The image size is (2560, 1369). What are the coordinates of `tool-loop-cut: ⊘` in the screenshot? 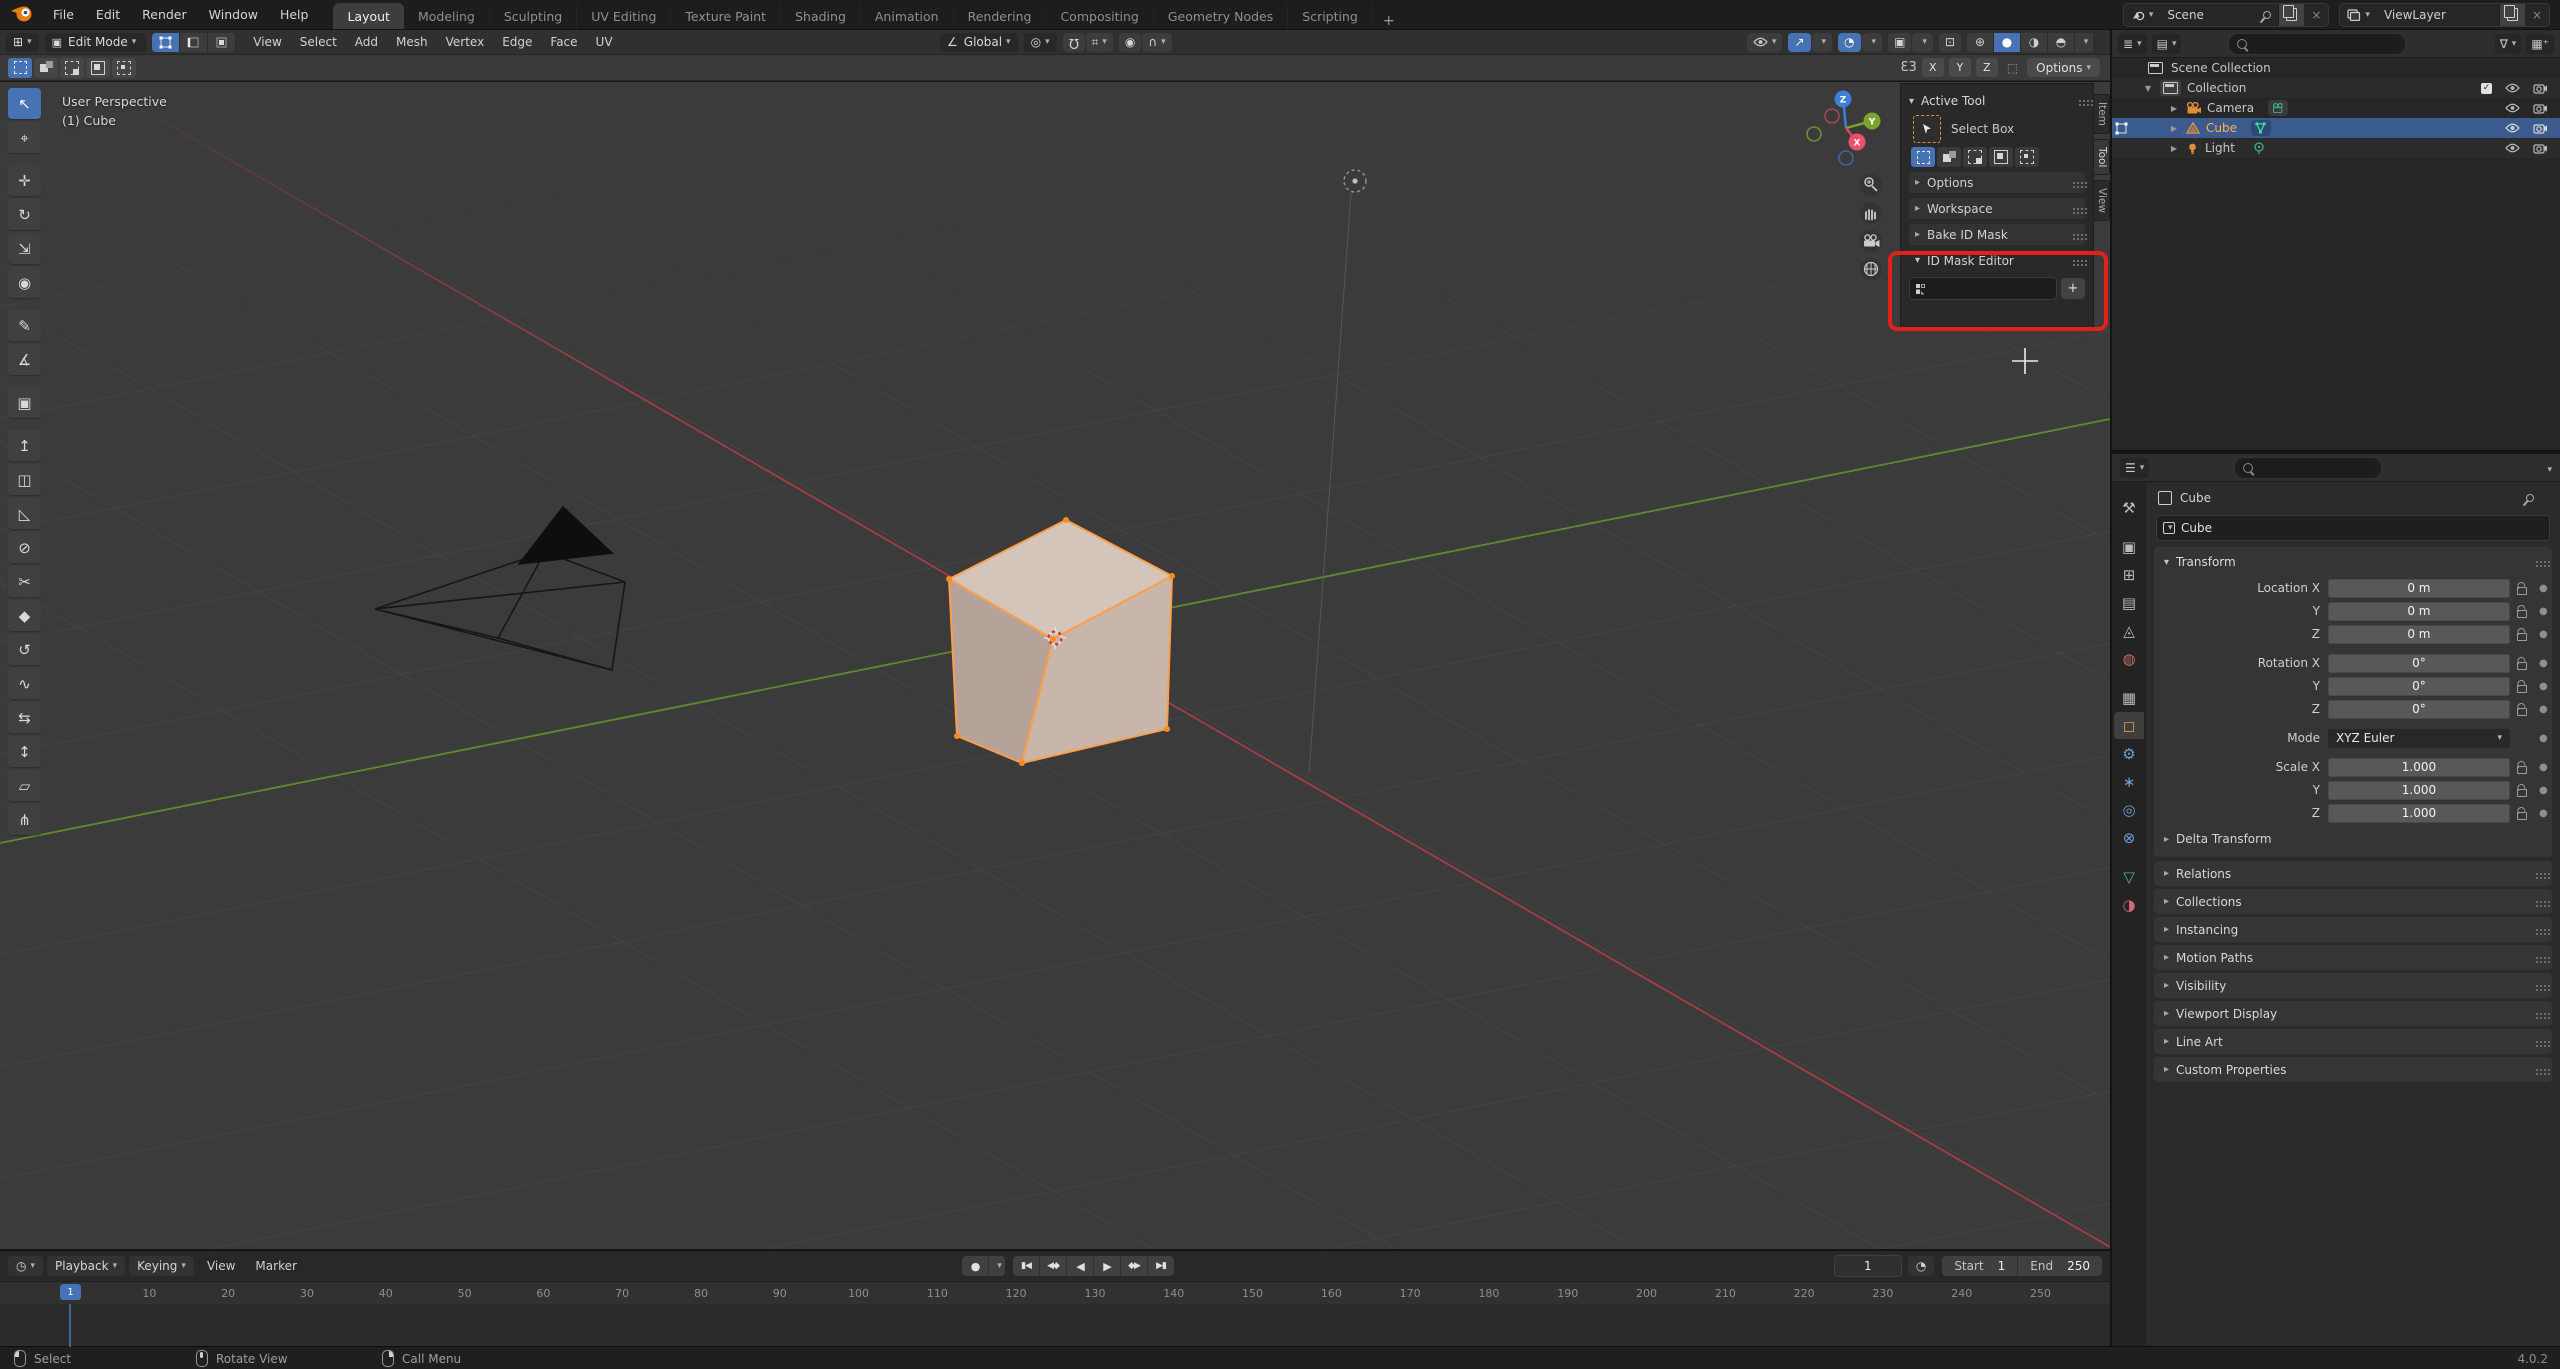 It's located at (24, 547).